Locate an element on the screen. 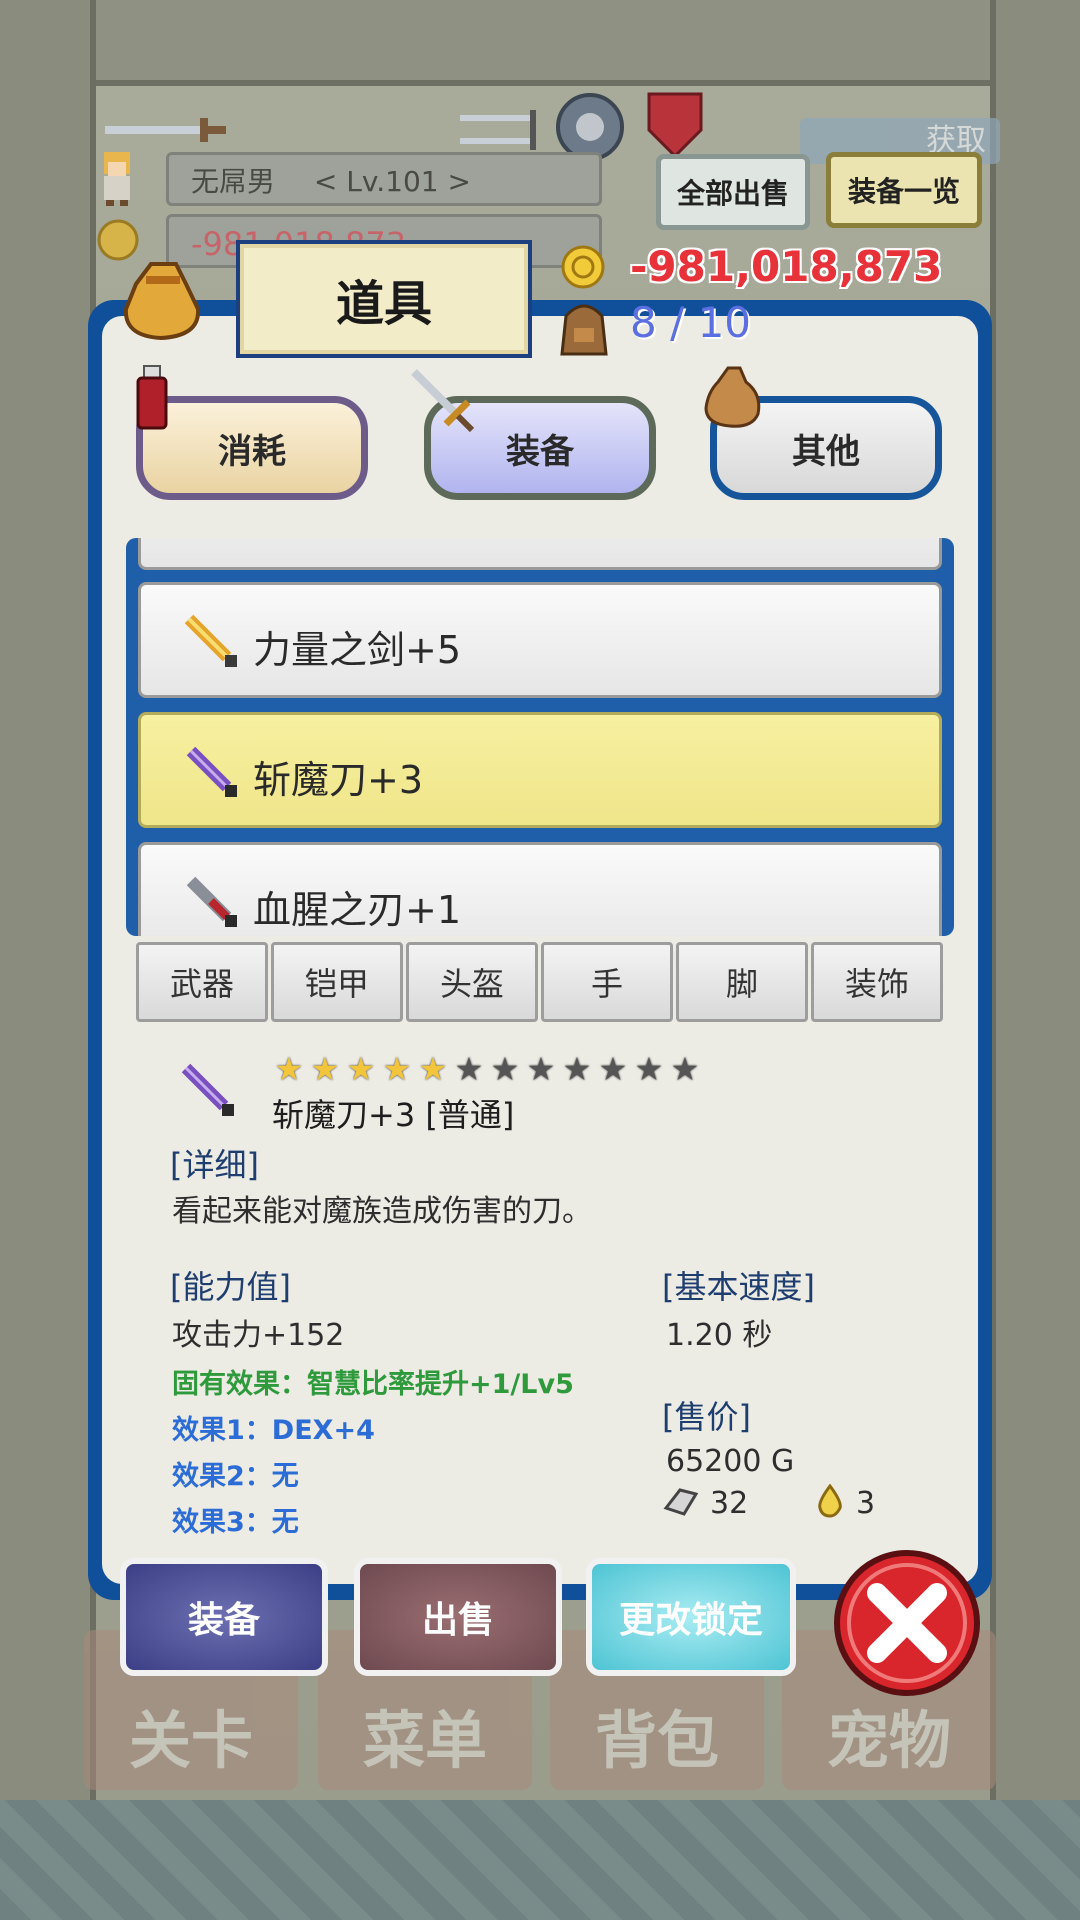 The height and width of the screenshot is (1920, 1080). wall-daggers-icon is located at coordinates (498, 130).